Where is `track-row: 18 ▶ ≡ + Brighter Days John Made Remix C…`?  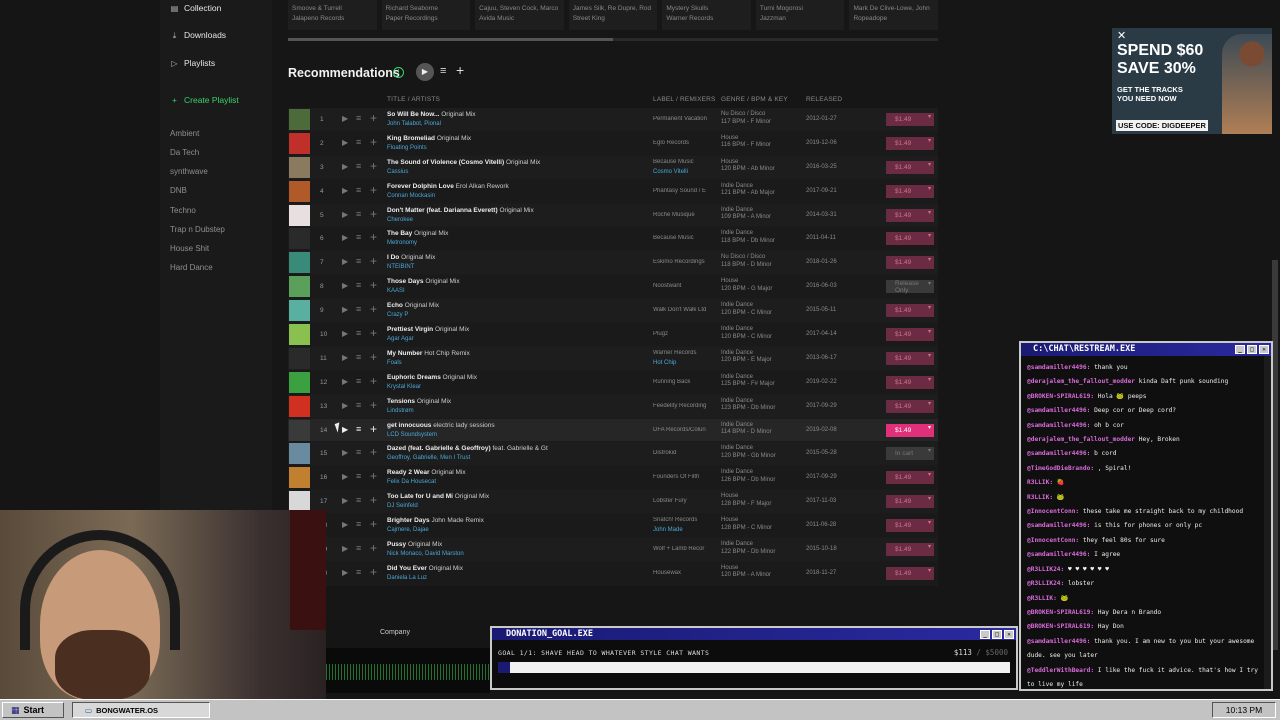
track-row: 18 ▶ ≡ + Brighter Days John Made Remix C… is located at coordinates (613, 526).